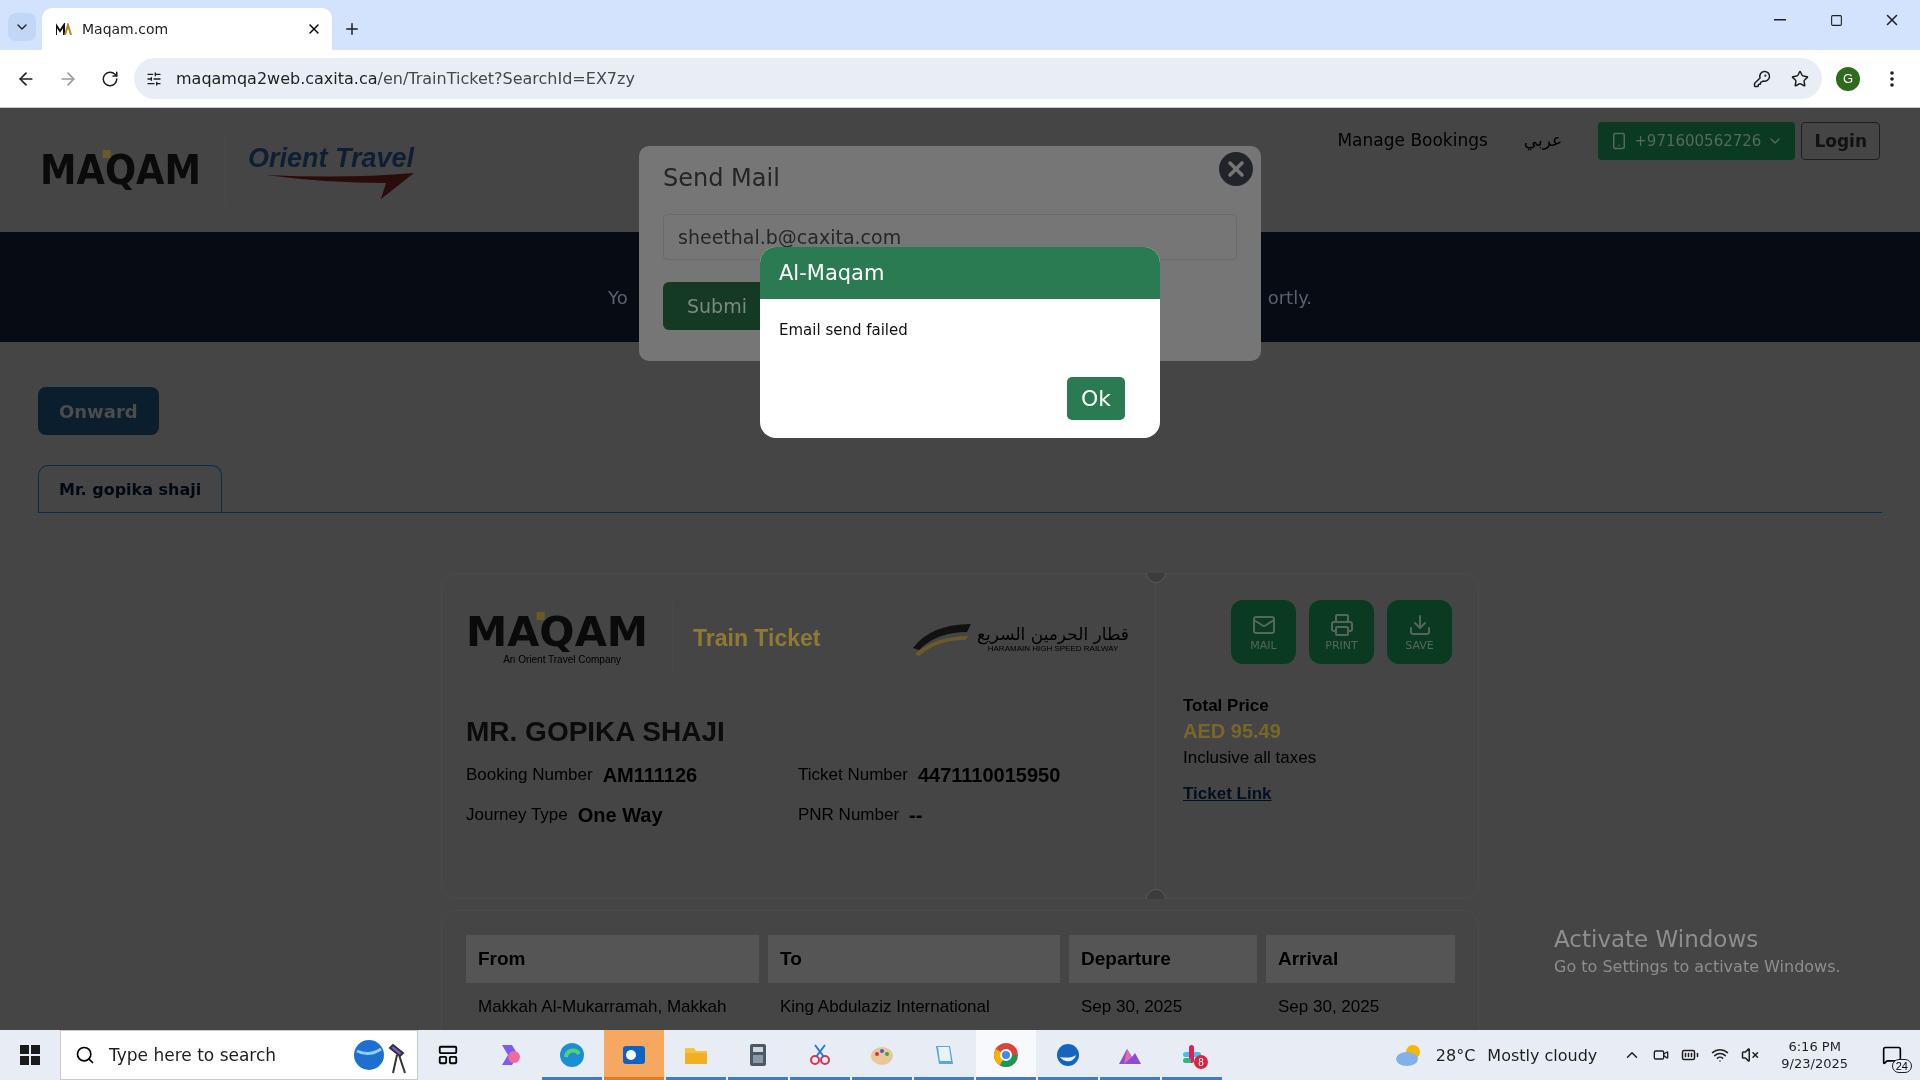 This screenshot has height=1080, width=1920. What do you see at coordinates (1201, 1062) in the screenshot?
I see `notification-badge: 8` at bounding box center [1201, 1062].